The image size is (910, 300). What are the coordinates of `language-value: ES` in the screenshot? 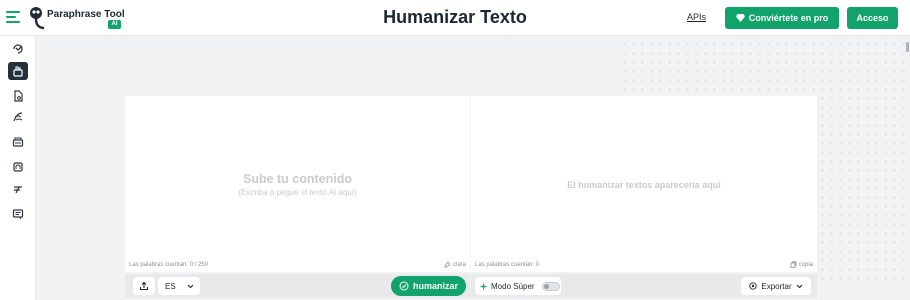 It's located at (170, 286).